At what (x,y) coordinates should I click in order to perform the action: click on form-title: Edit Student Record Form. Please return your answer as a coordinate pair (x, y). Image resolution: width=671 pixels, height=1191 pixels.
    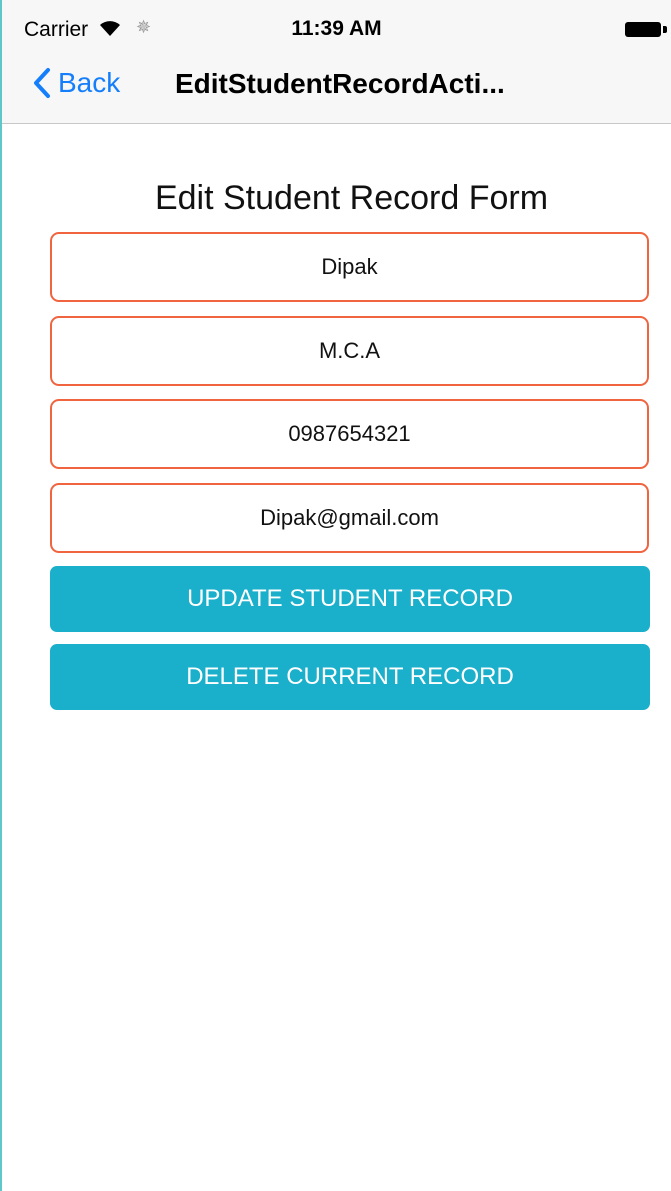
    Looking at the image, I should click on (351, 198).